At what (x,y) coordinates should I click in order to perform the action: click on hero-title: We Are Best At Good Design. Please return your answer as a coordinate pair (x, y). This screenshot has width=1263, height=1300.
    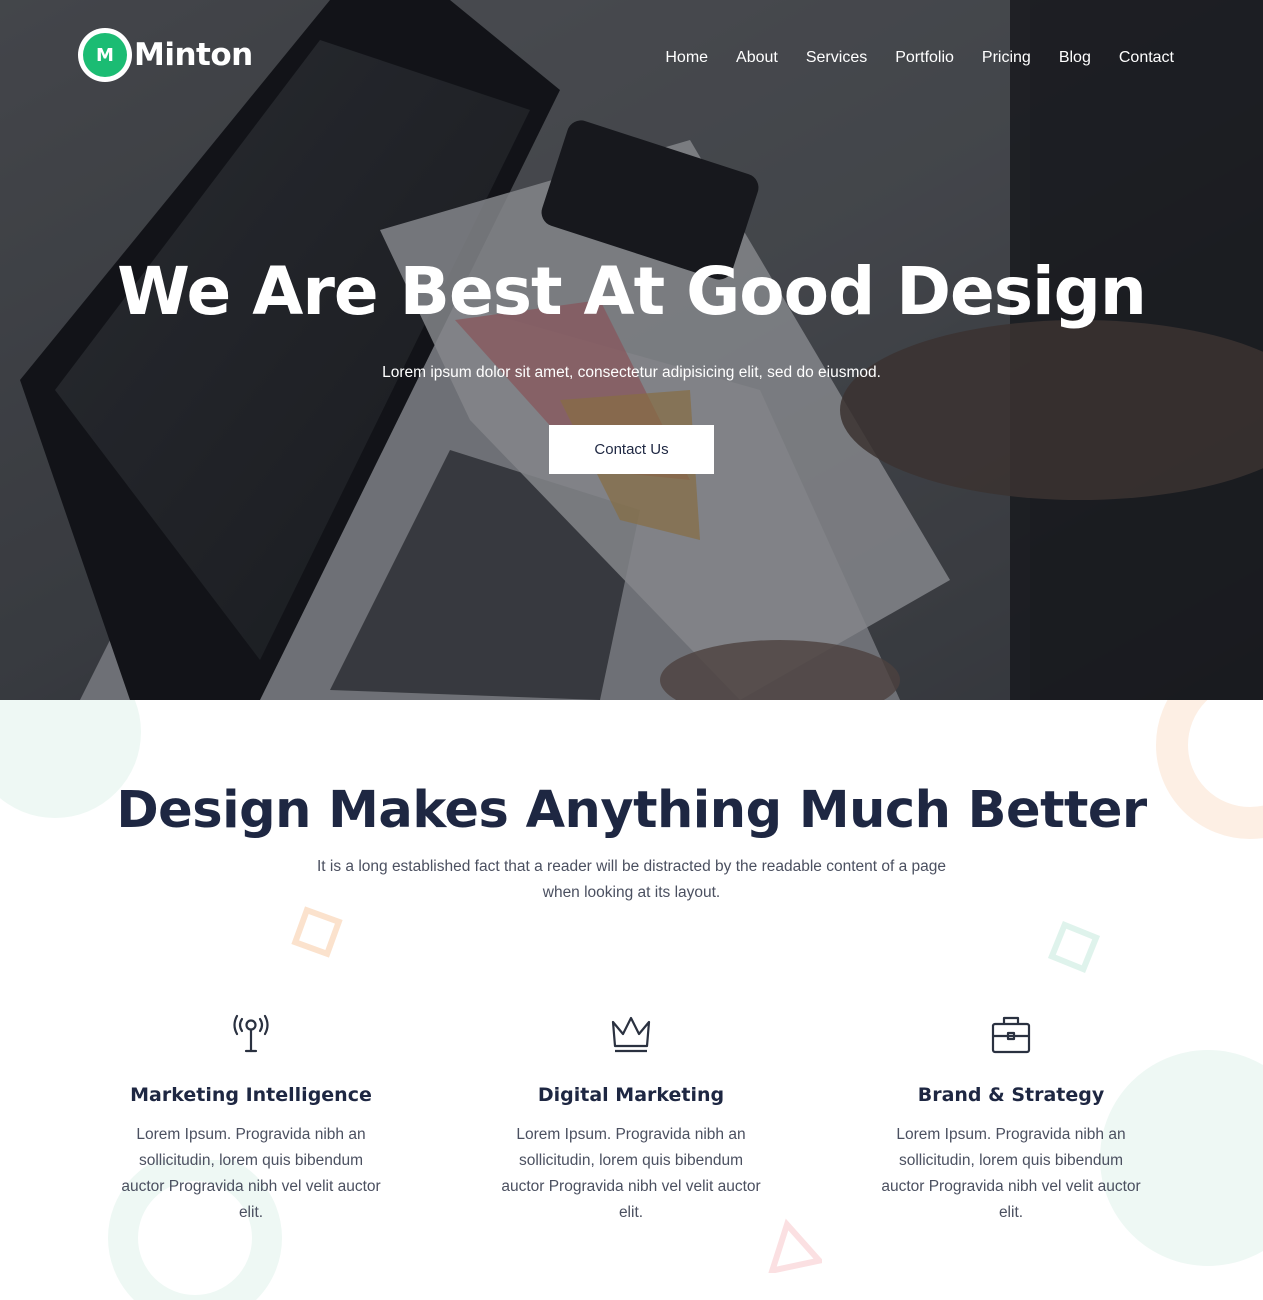
    Looking at the image, I should click on (632, 291).